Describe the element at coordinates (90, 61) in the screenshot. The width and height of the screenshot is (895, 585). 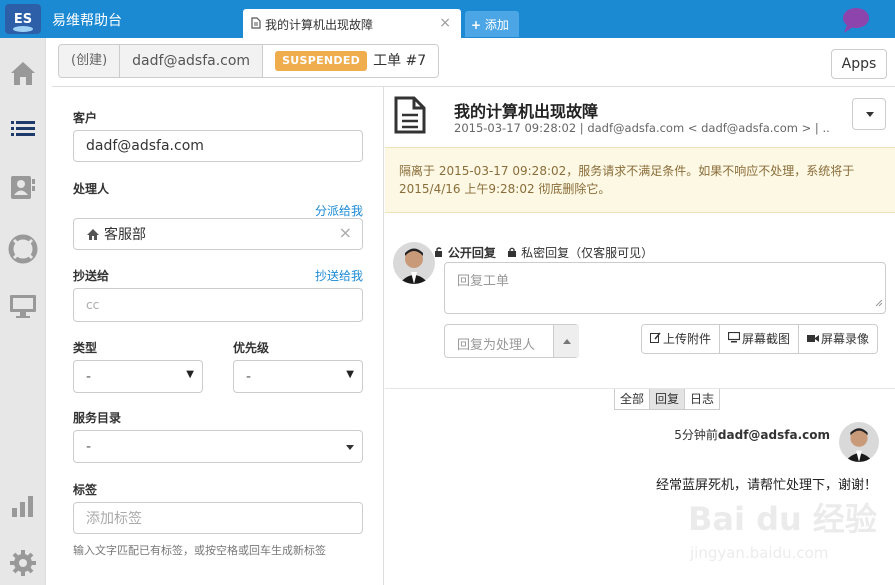
I see `created-label: (创建)` at that location.